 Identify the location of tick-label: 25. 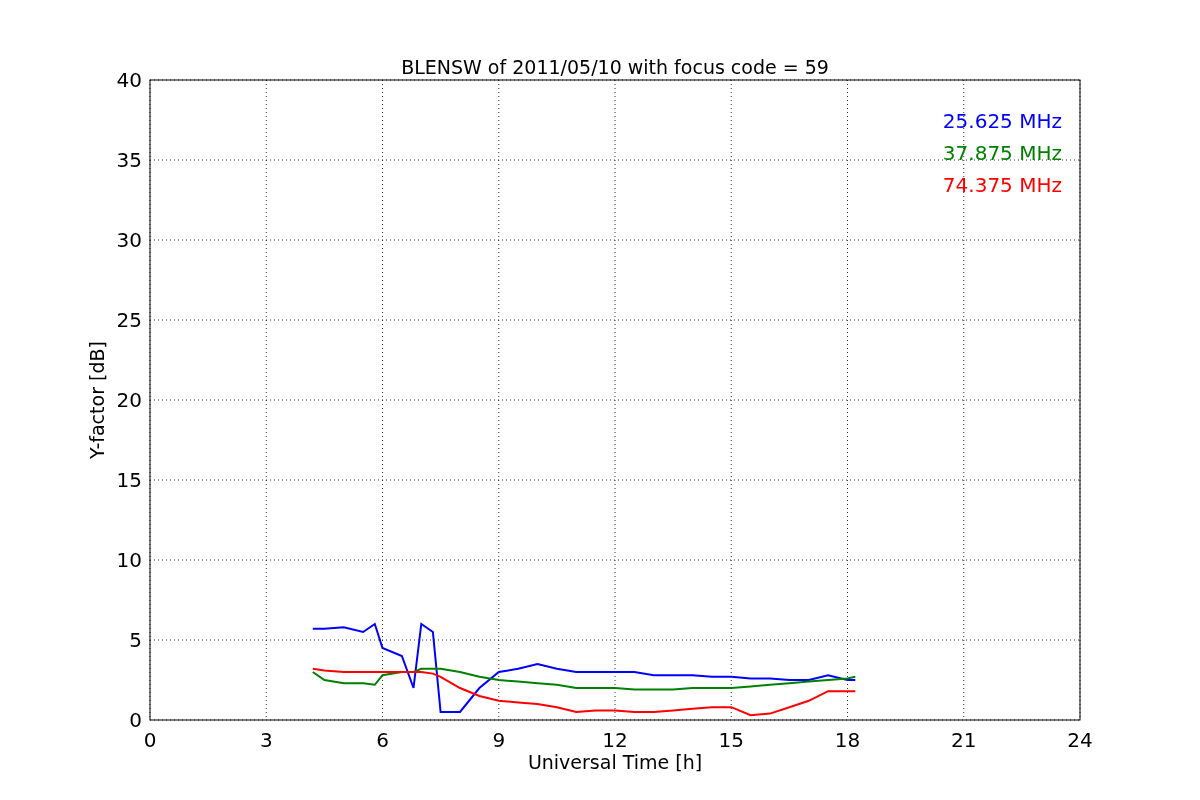
(129, 320).